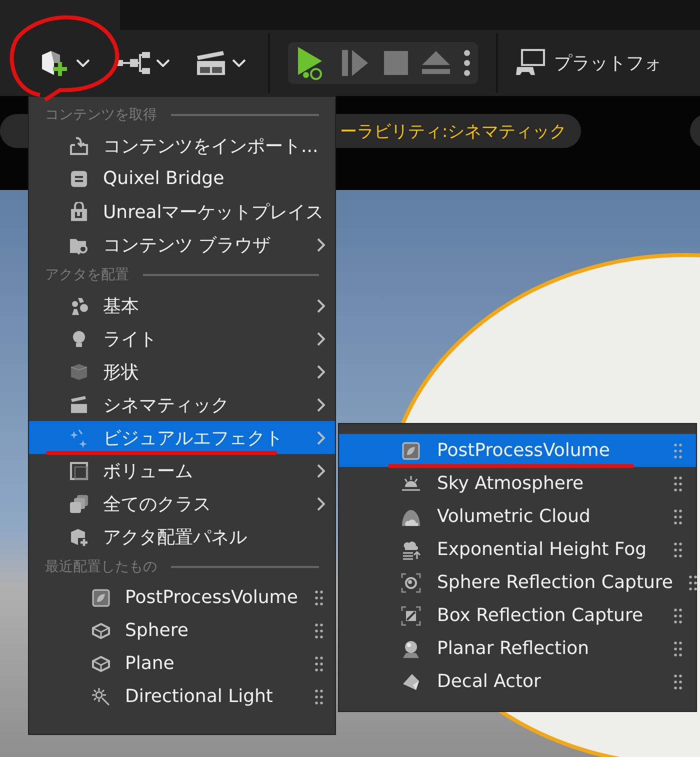 Image resolution: width=700 pixels, height=757 pixels. I want to click on view-mode-label: ーラビリティ:シネマティック, so click(453, 131).